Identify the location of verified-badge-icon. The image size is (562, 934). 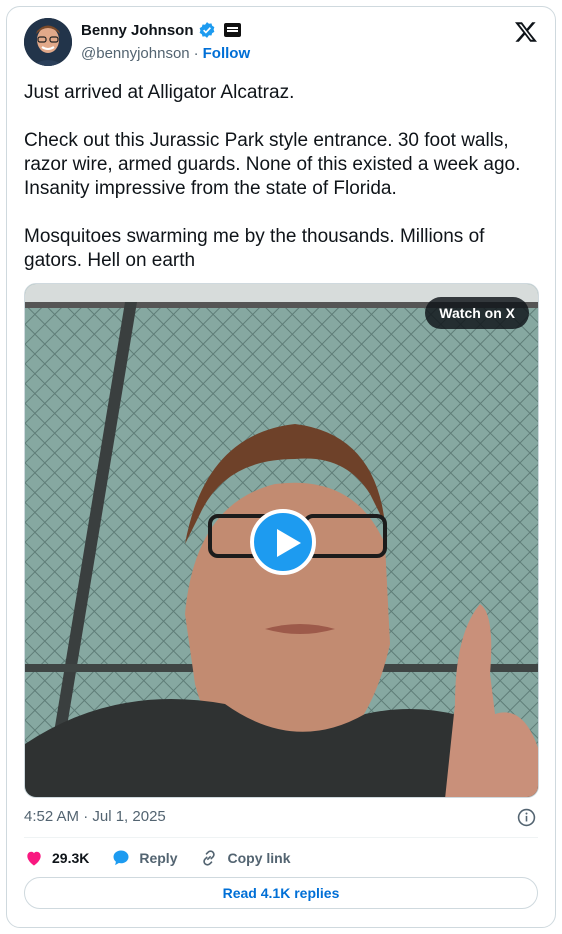
(206, 30).